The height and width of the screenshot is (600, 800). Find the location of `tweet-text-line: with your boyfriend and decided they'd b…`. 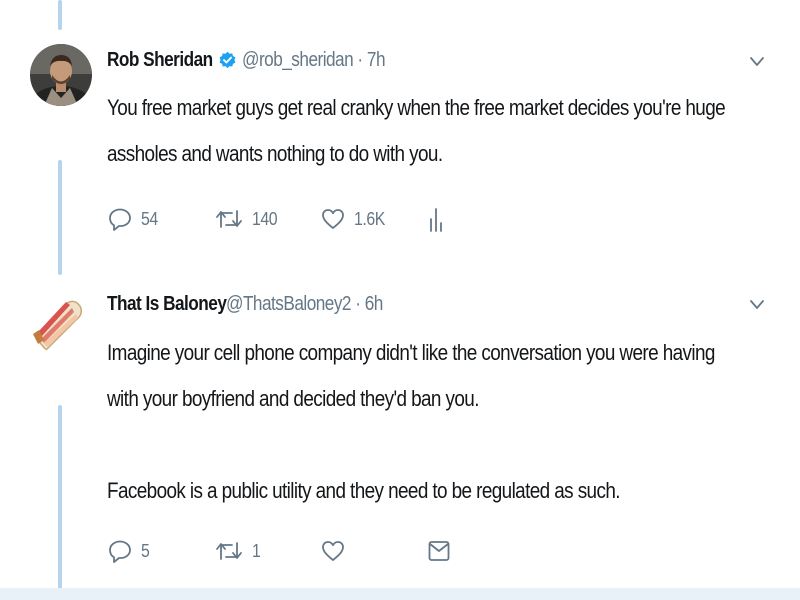

tweet-text-line: with your boyfriend and decided they'd b… is located at coordinates (293, 398).